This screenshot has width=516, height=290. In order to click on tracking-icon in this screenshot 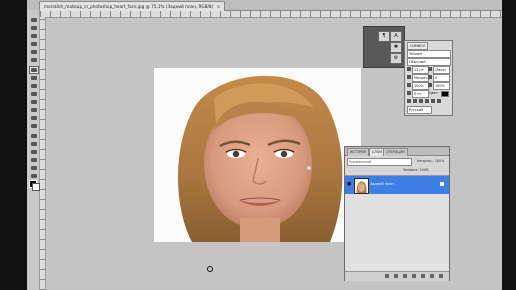, I will do `click(430, 77)`.